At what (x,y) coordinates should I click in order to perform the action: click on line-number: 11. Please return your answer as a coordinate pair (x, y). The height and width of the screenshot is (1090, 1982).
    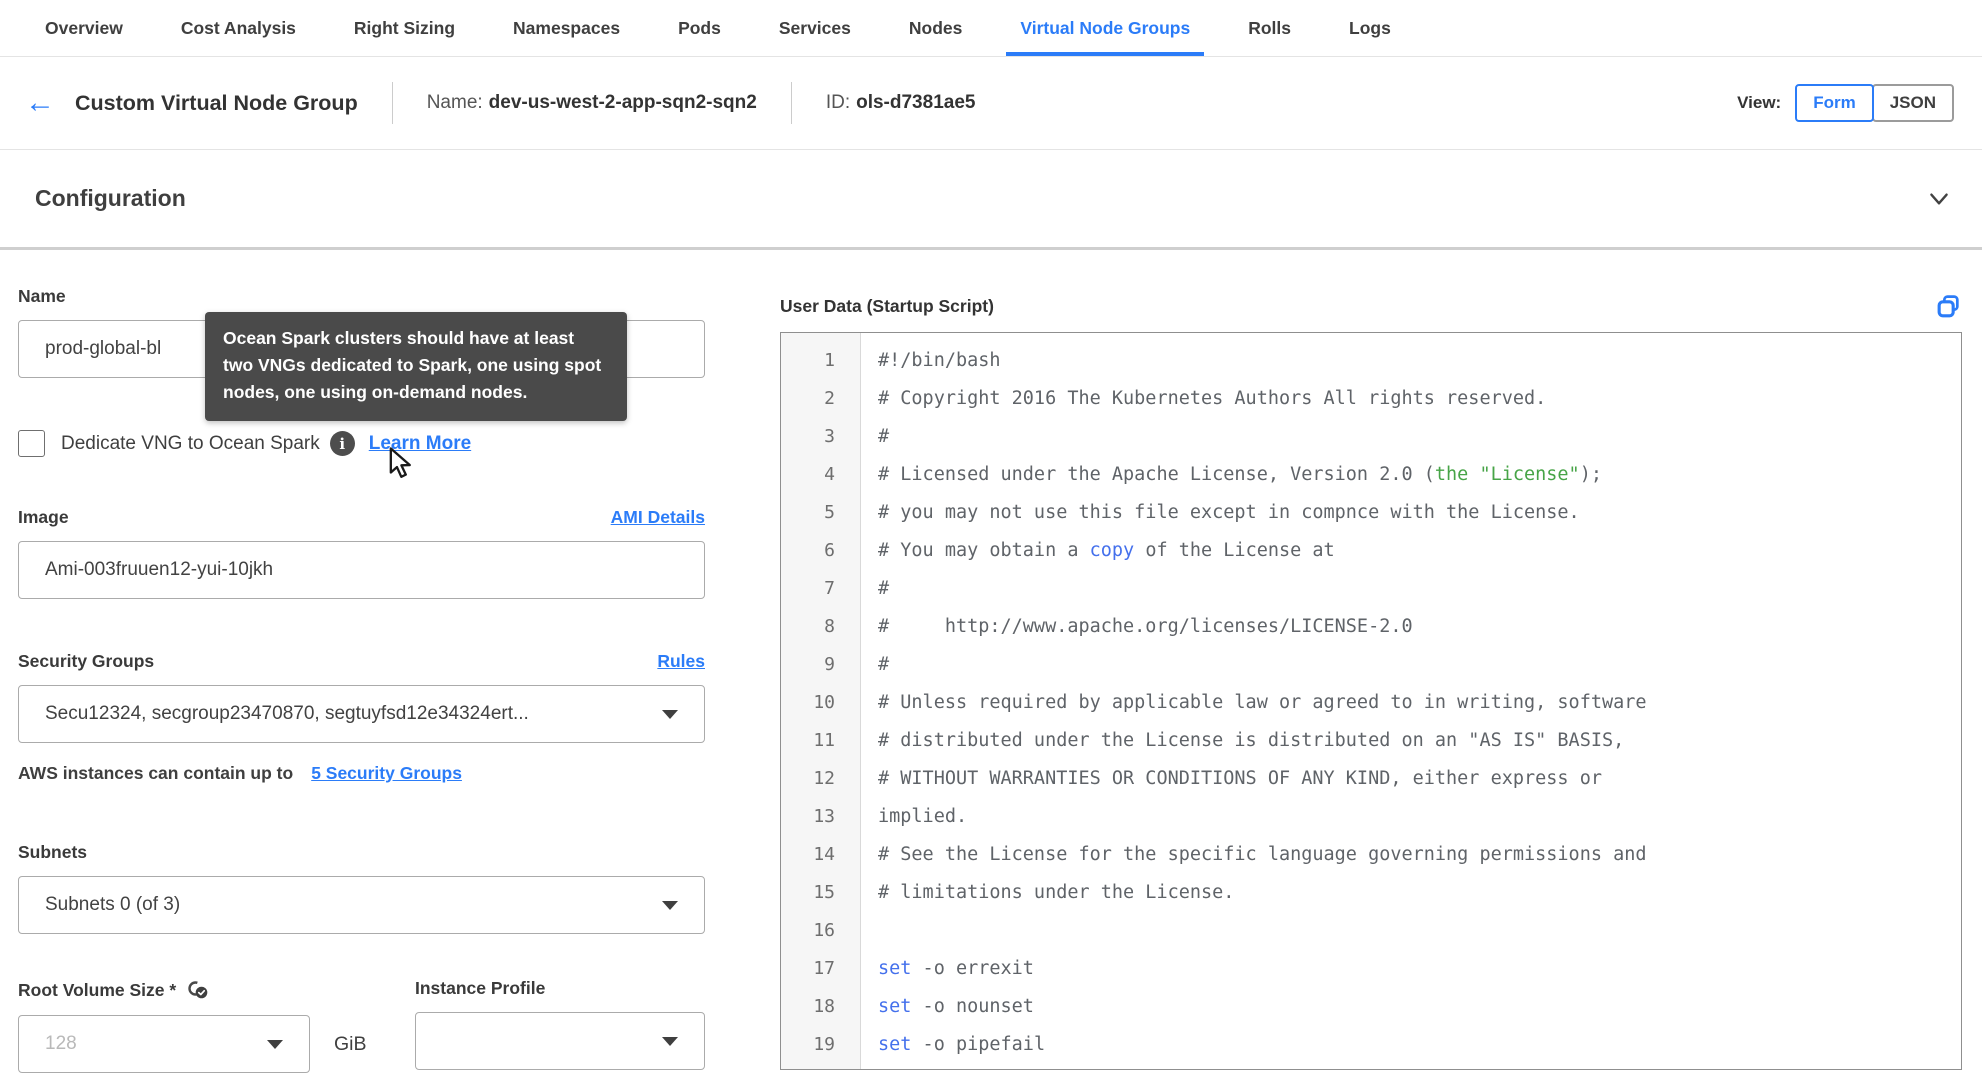
    Looking at the image, I should click on (824, 740).